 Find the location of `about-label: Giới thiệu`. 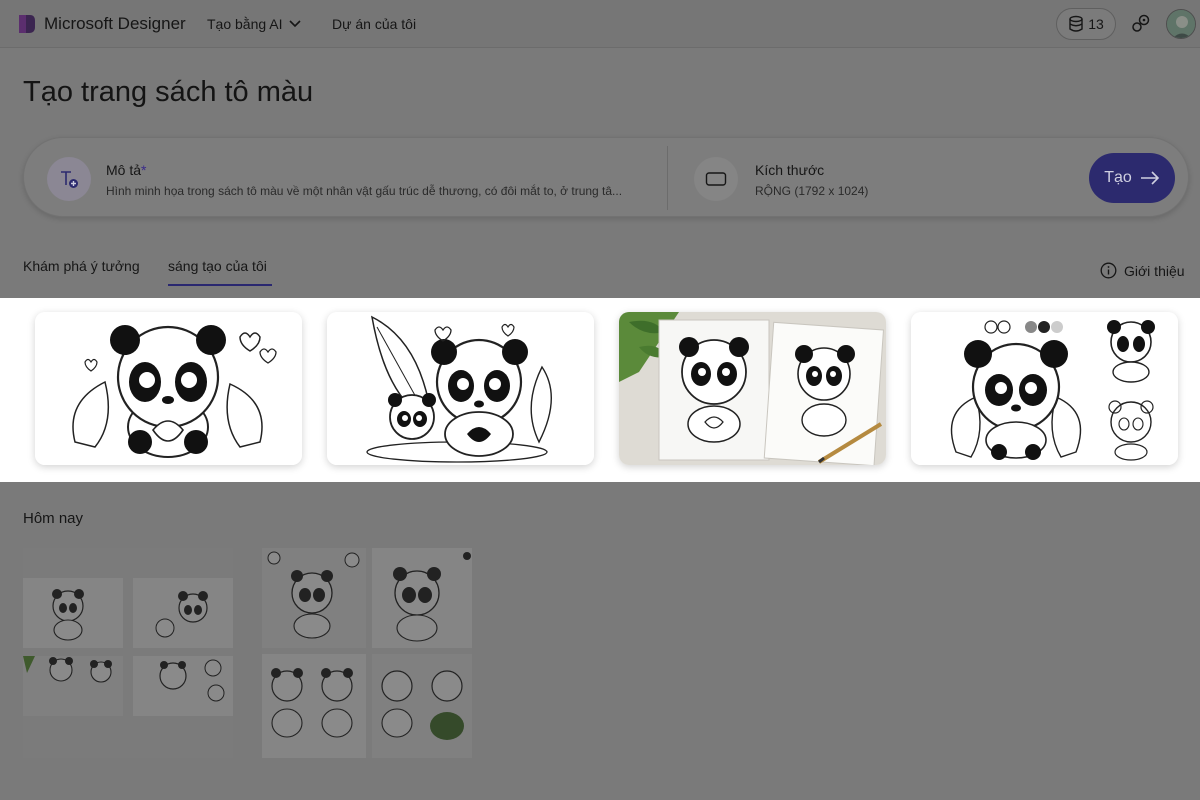

about-label: Giới thiệu is located at coordinates (1154, 270).